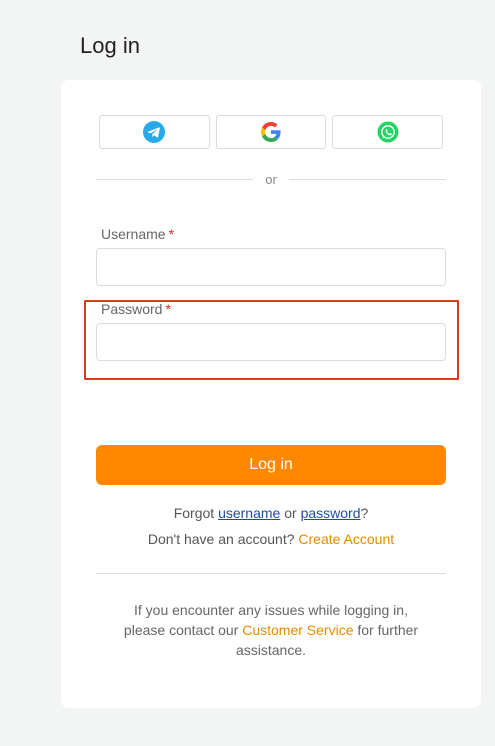  What do you see at coordinates (133, 234) in the screenshot?
I see `username-label-text: Username` at bounding box center [133, 234].